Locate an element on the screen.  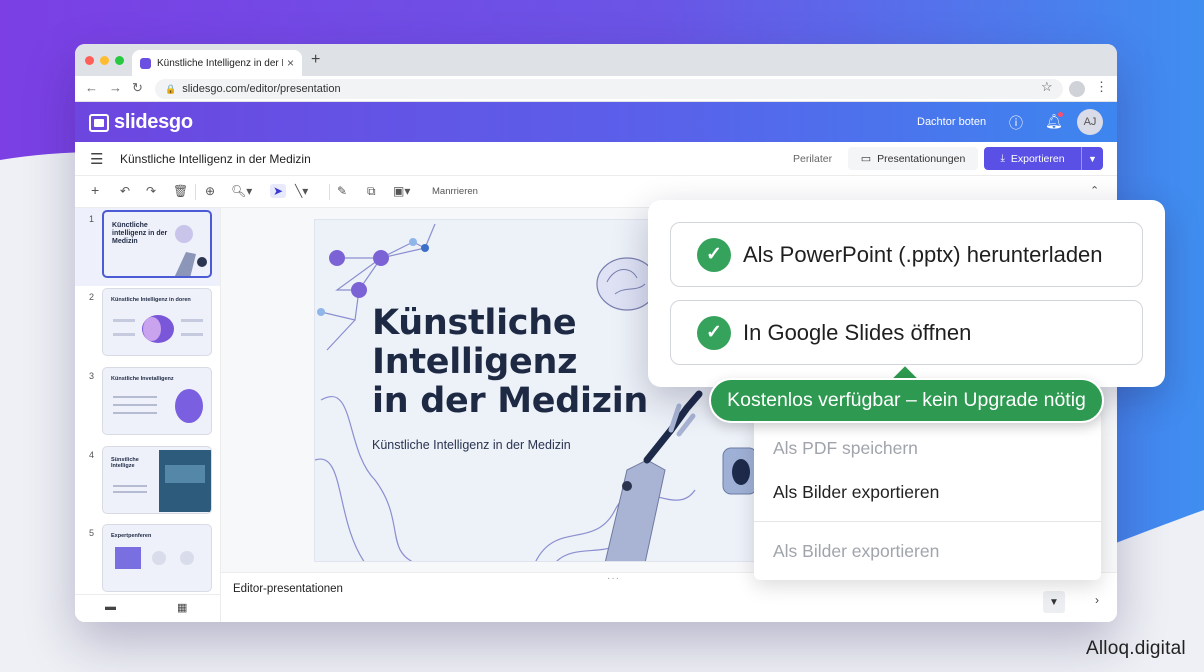
url-field: 🔒 slidesgo.com/editor/presentation is located at coordinates (609, 89).